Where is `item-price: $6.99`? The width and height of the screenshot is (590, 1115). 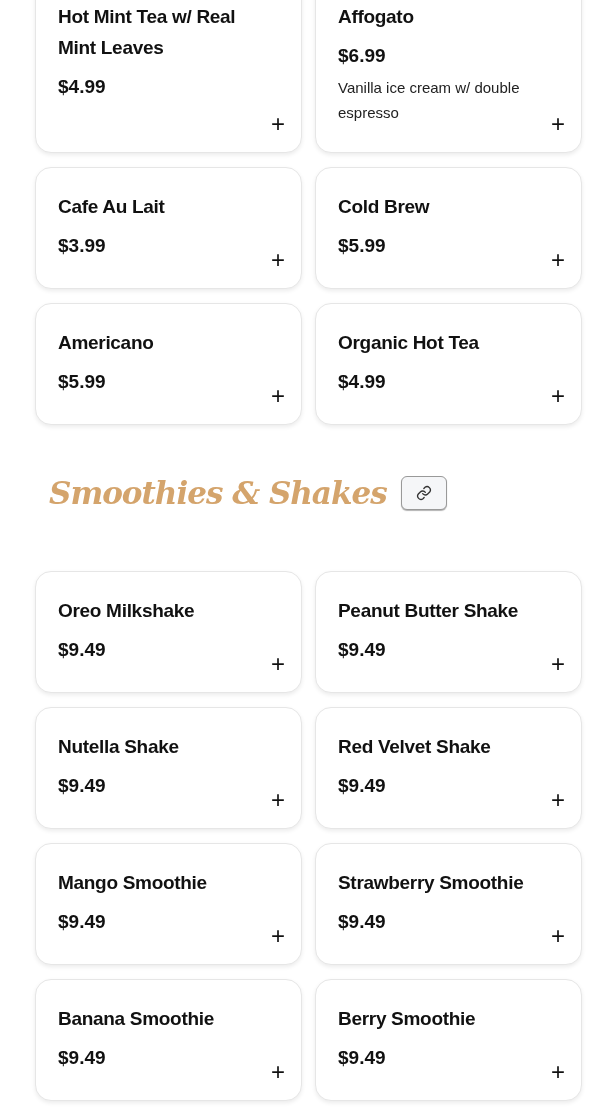
item-price: $6.99 is located at coordinates (362, 56).